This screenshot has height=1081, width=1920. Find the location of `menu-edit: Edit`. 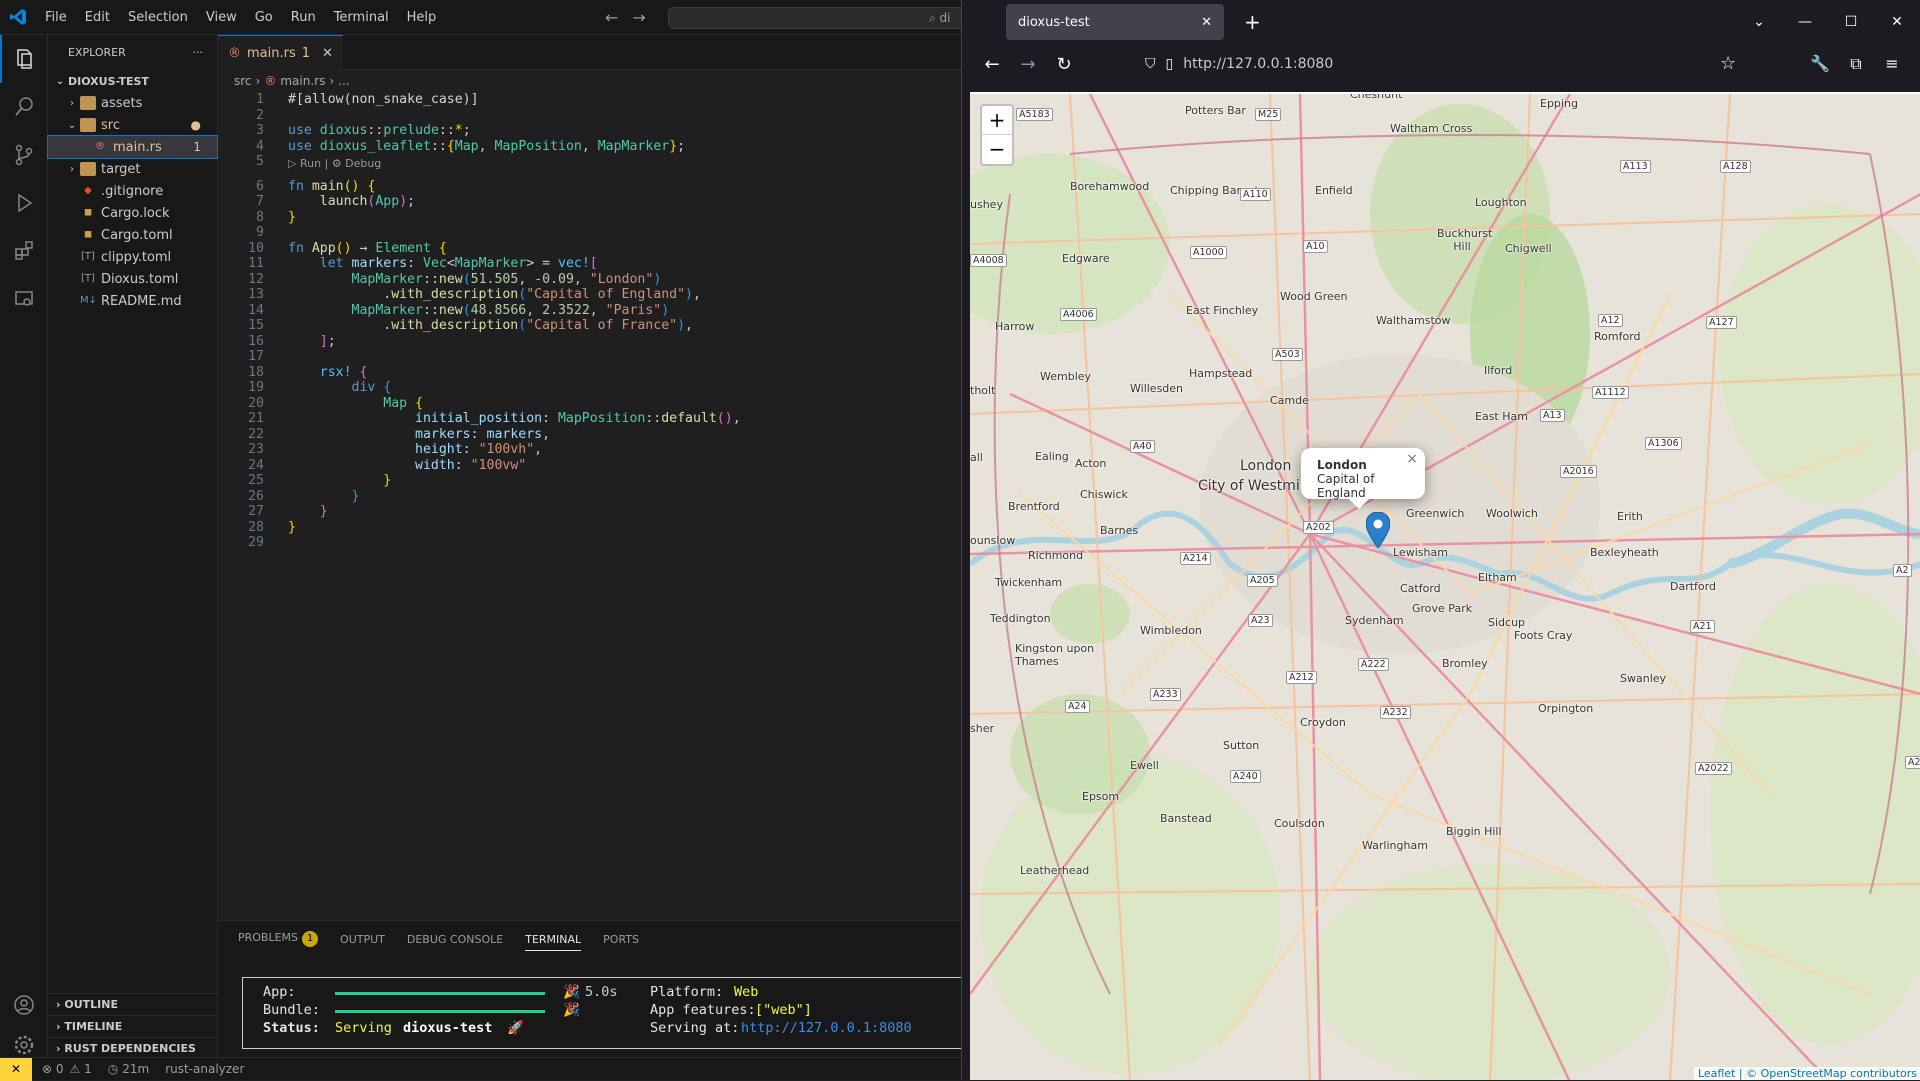

menu-edit: Edit is located at coordinates (97, 17).